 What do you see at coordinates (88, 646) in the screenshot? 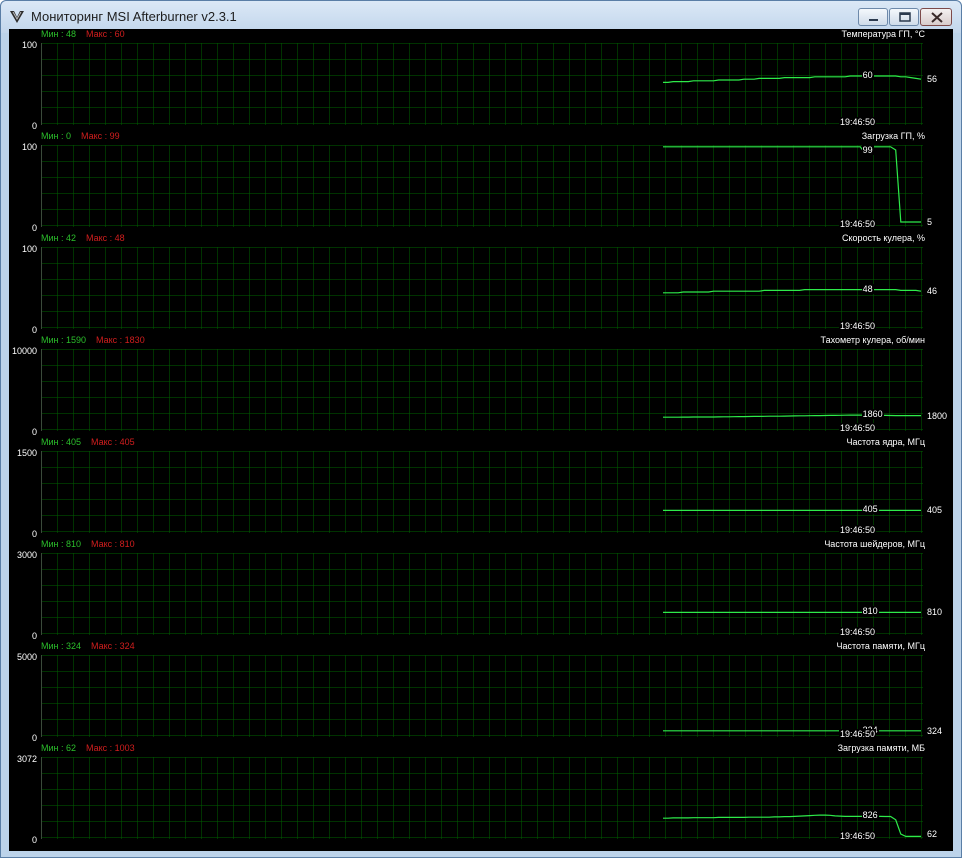
I see `min-max-label: Мин : 324 Макс : 324` at bounding box center [88, 646].